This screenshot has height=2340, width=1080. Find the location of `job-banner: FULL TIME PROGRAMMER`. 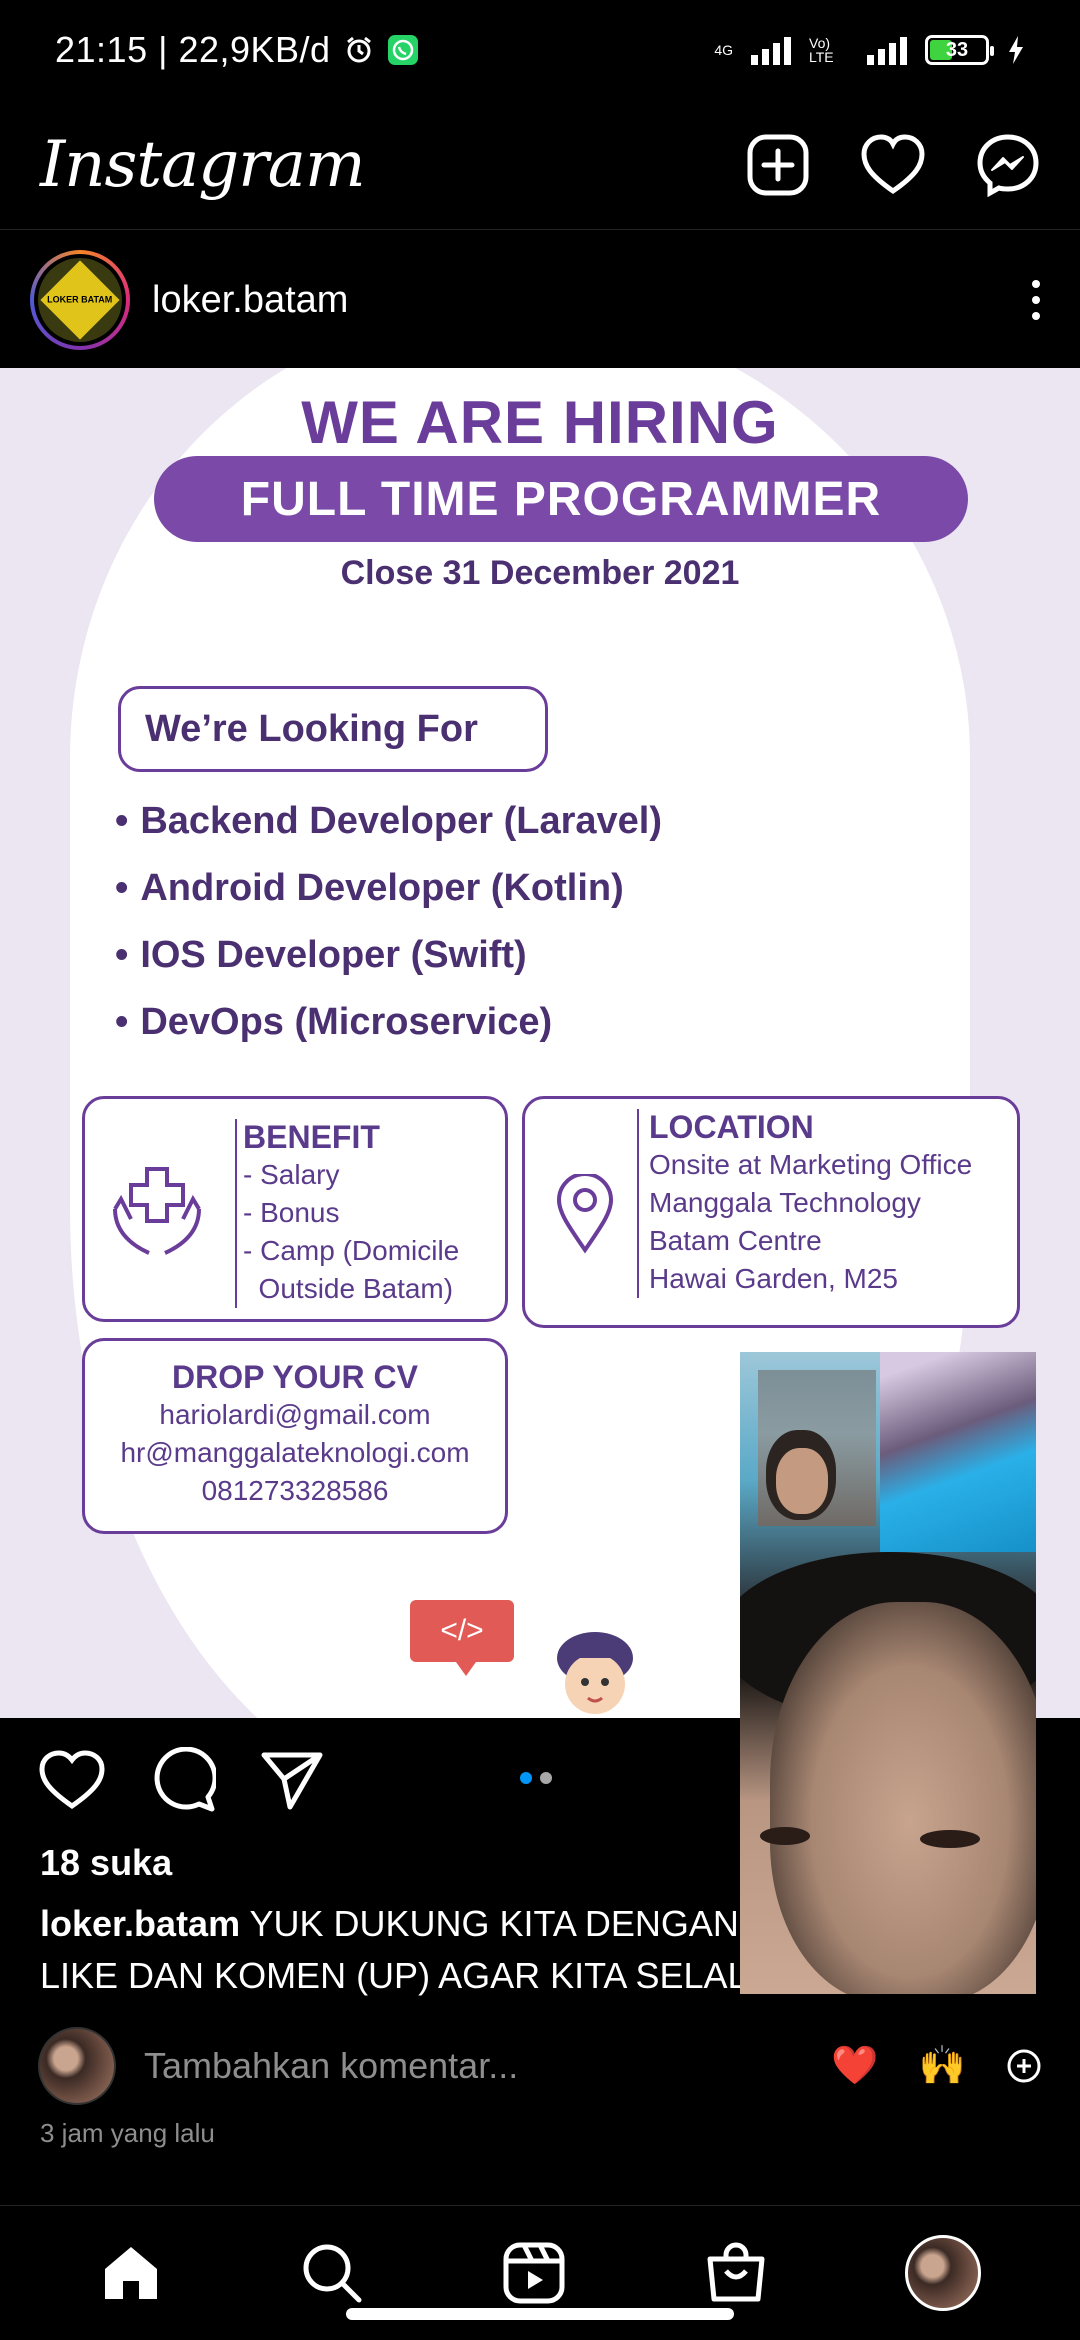

job-banner: FULL TIME PROGRAMMER is located at coordinates (561, 499).